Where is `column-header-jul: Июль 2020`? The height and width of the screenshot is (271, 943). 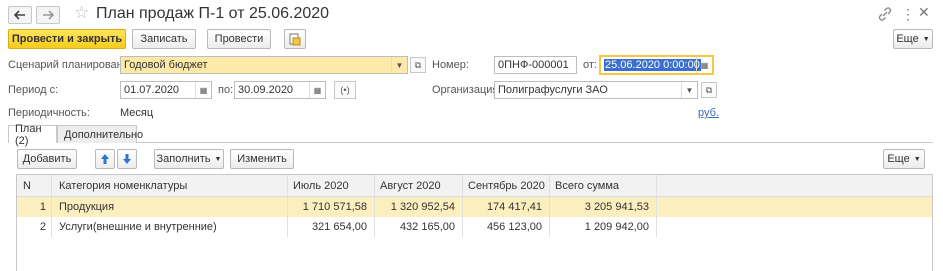
column-header-jul: Июль 2020 is located at coordinates (321, 186).